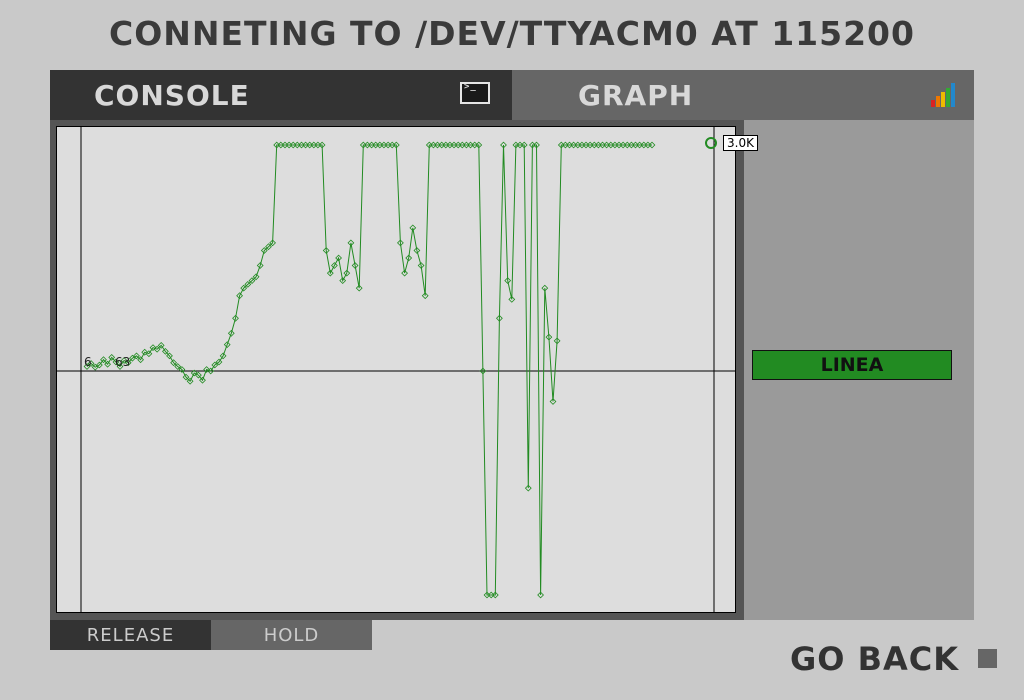  What do you see at coordinates (740, 143) in the screenshot?
I see `current-value-label: 3.0K` at bounding box center [740, 143].